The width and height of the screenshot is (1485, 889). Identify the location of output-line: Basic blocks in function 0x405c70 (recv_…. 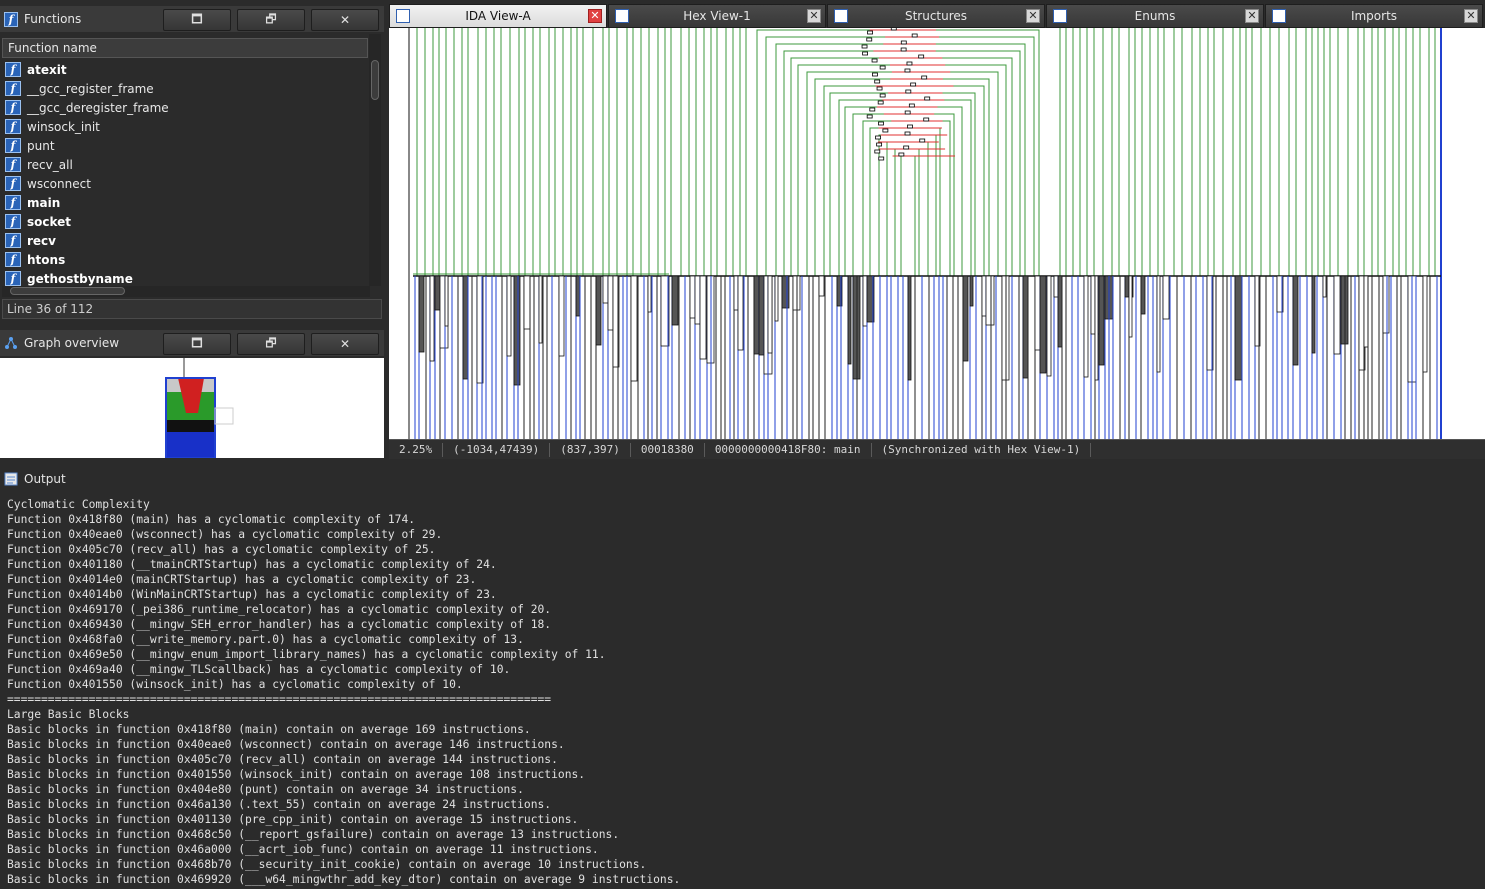
(282, 759).